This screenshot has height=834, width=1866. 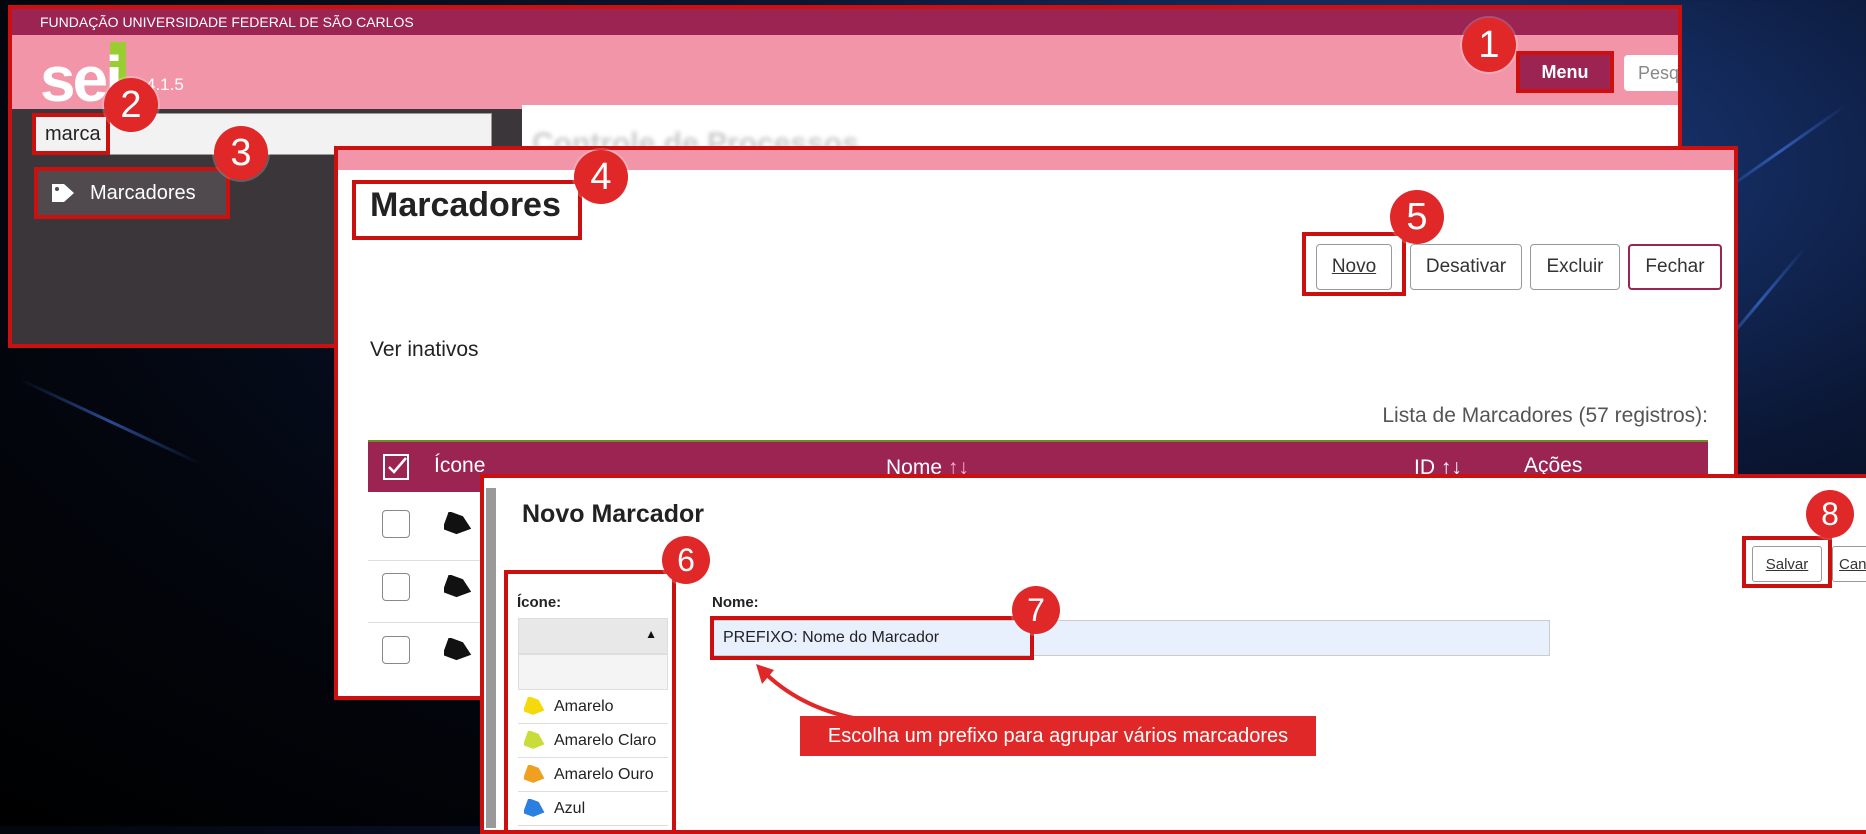 What do you see at coordinates (143, 192) in the screenshot?
I see `menu-item-label: Marcadores` at bounding box center [143, 192].